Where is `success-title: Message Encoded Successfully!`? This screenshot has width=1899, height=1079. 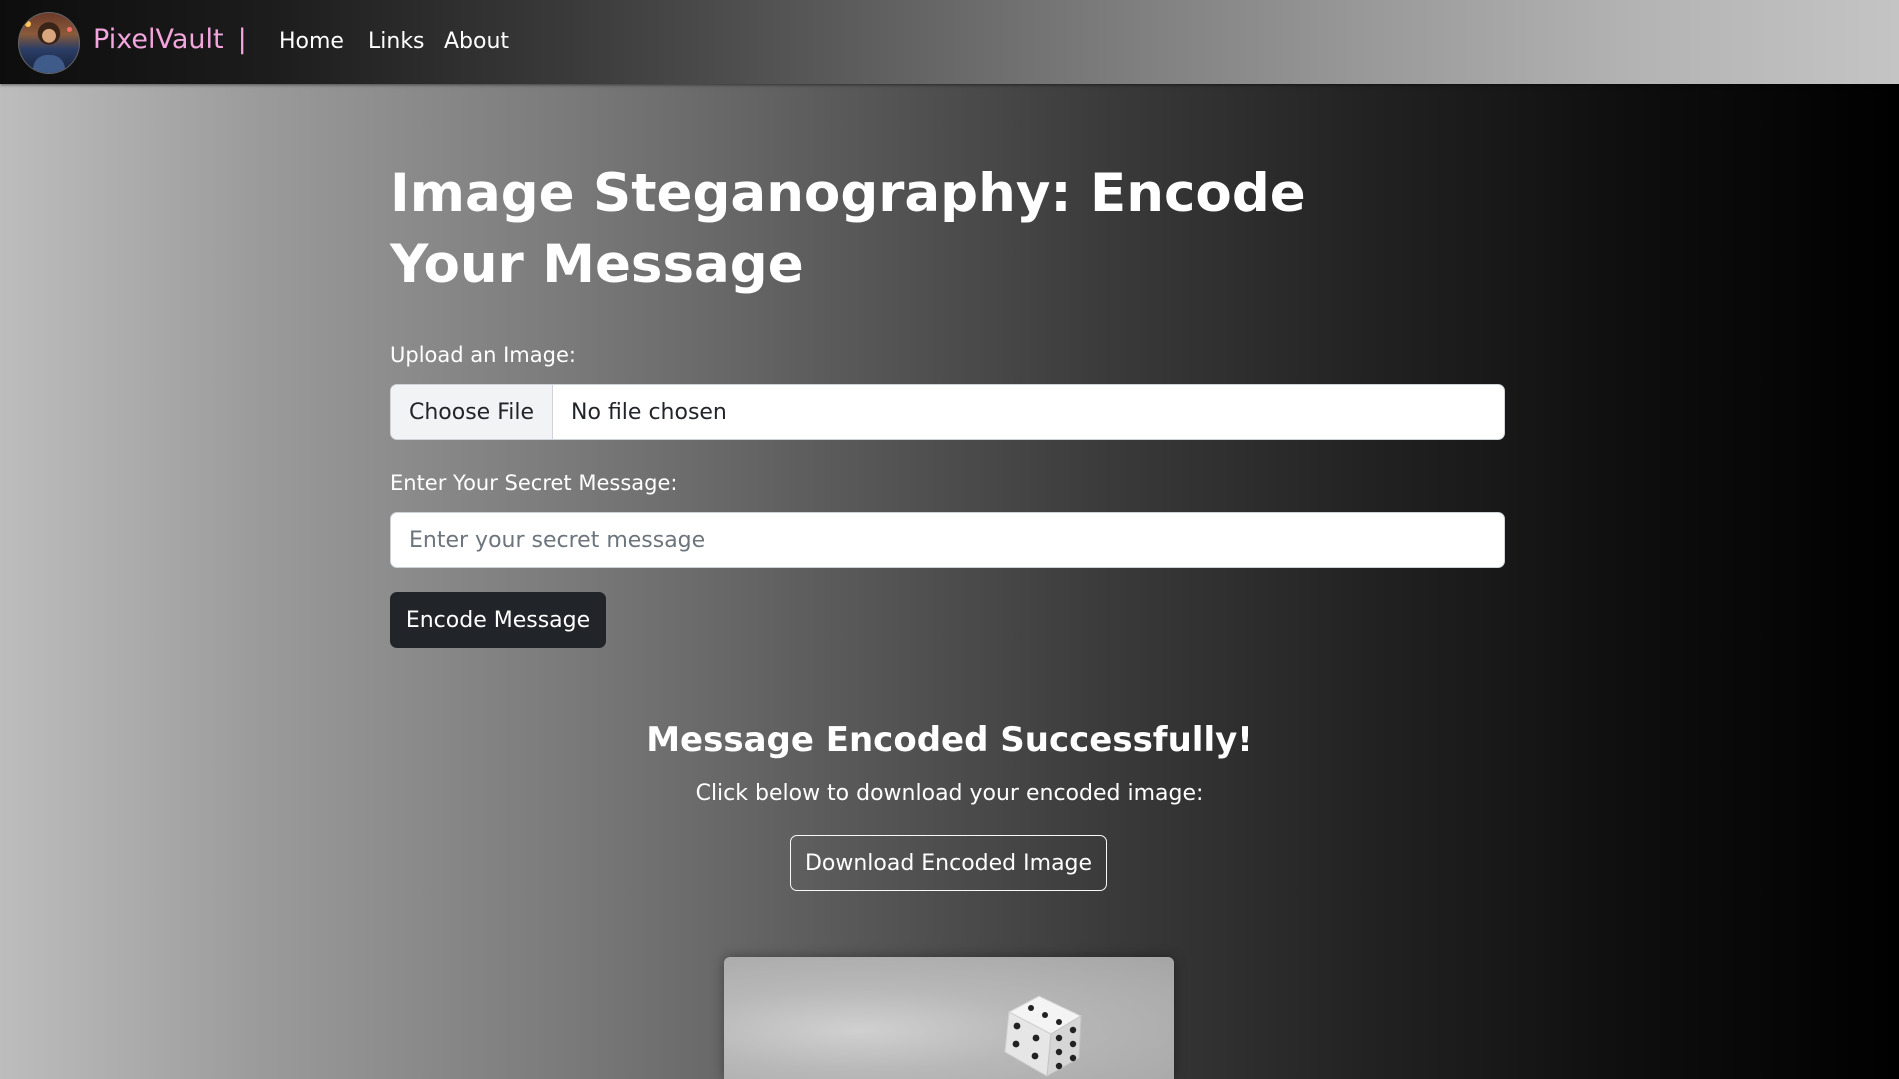
success-title: Message Encoded Successfully! is located at coordinates (949, 740).